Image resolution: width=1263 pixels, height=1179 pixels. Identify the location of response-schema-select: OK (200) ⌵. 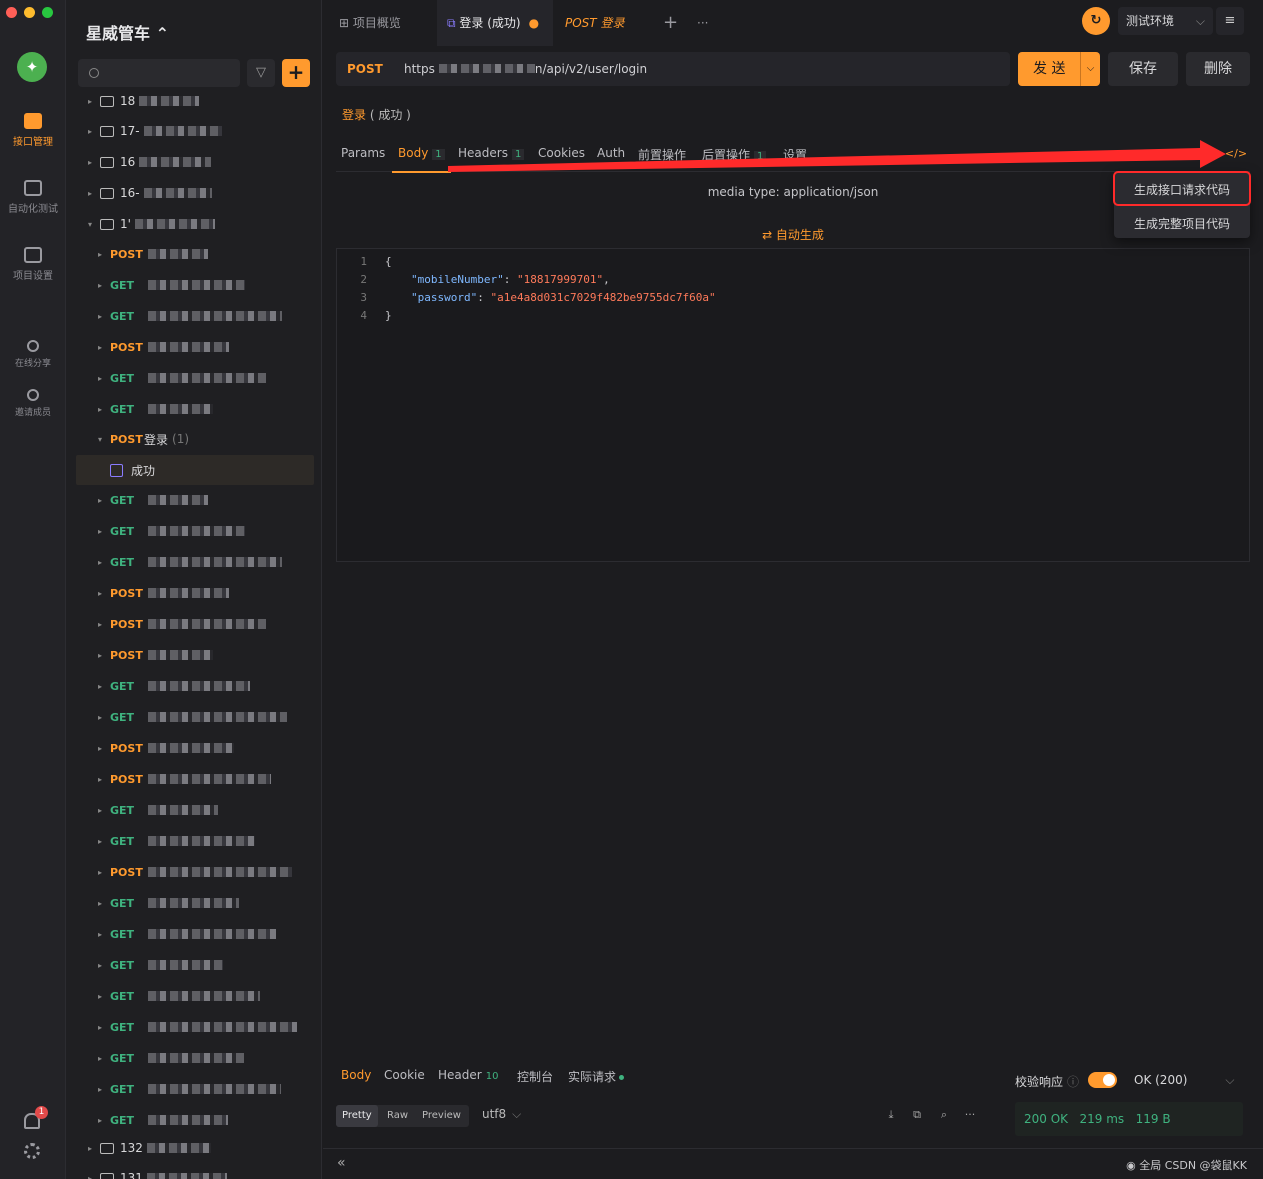
(1184, 1080).